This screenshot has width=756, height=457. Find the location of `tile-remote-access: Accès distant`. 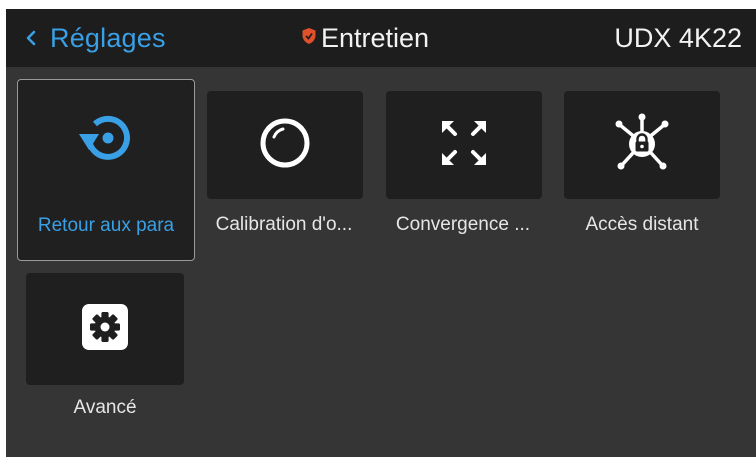

tile-remote-access: Accès distant is located at coordinates (642, 171).